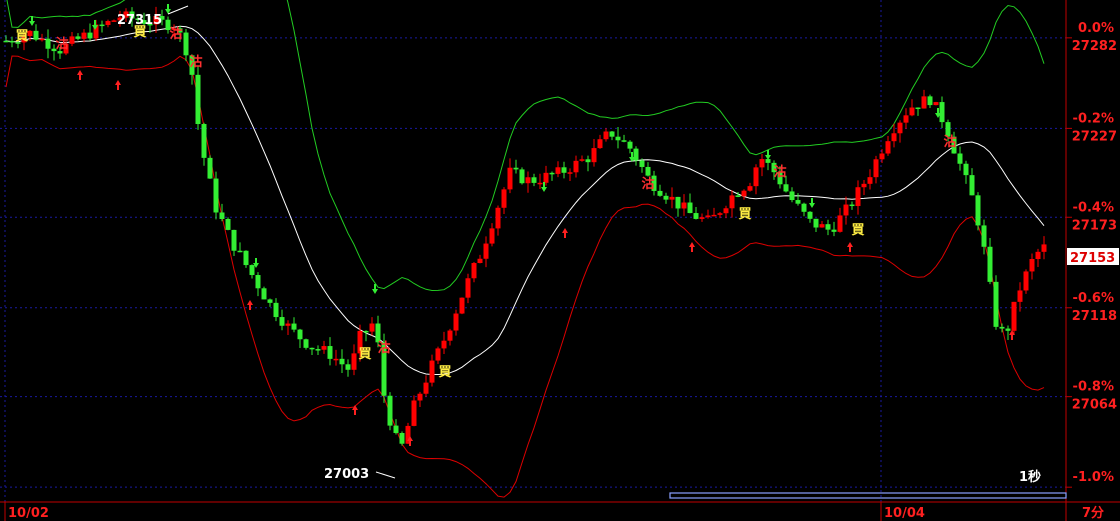  What do you see at coordinates (1094, 46) in the screenshot?
I see `y-tick-price: 27282` at bounding box center [1094, 46].